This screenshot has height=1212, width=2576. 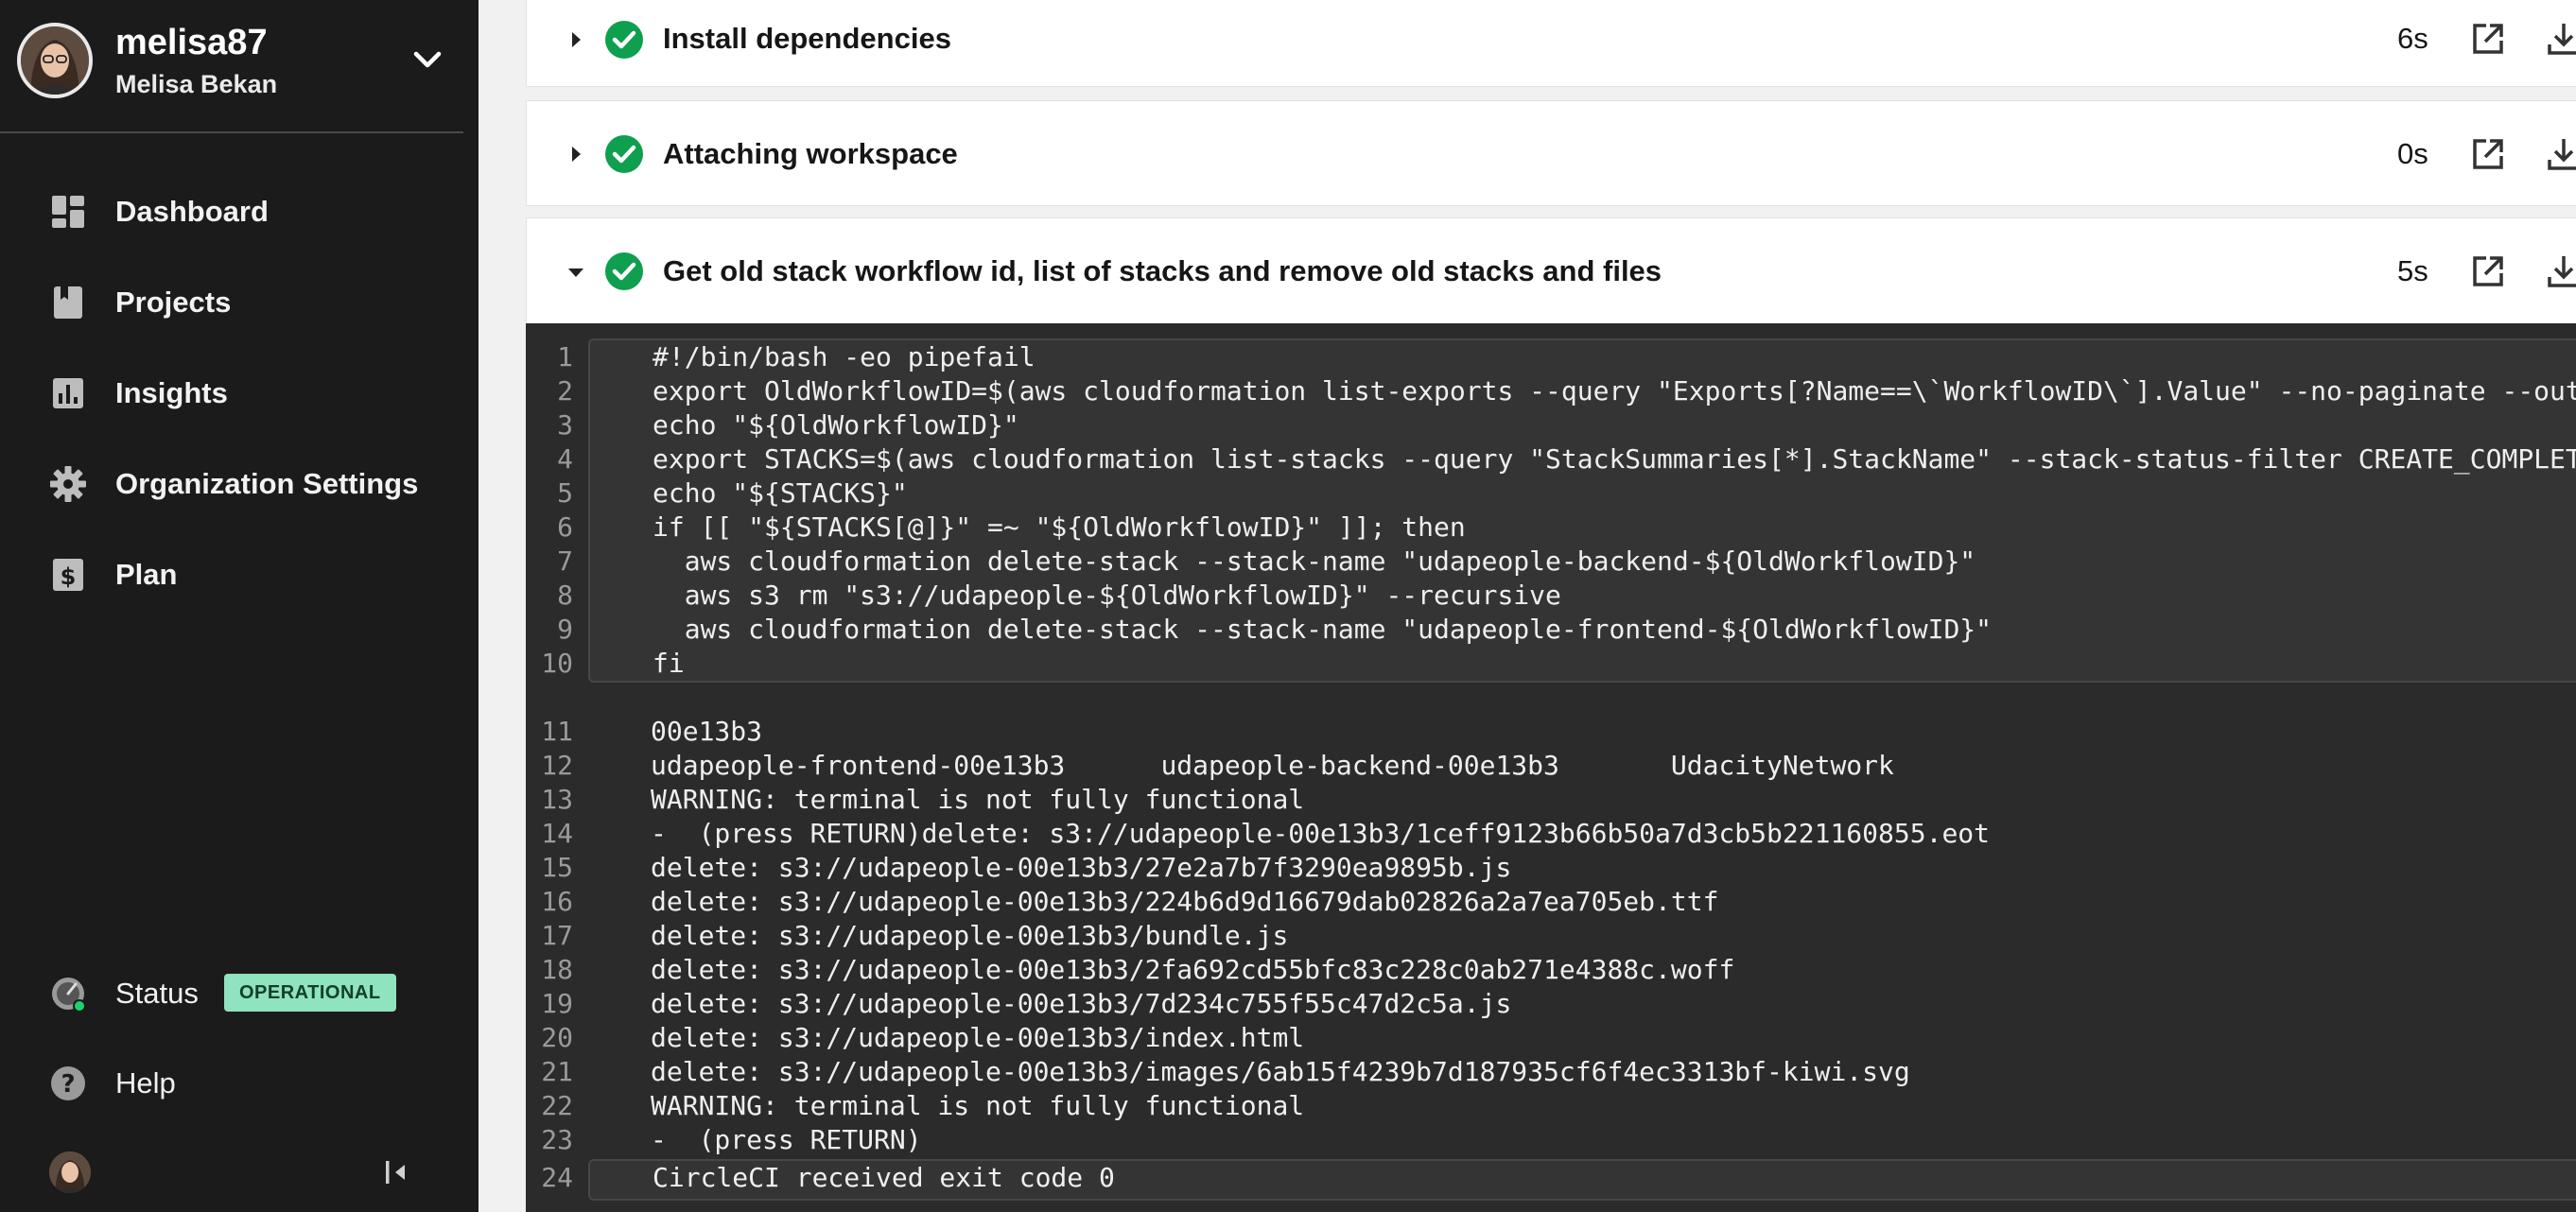 I want to click on help-icon: ?, so click(x=68, y=1083).